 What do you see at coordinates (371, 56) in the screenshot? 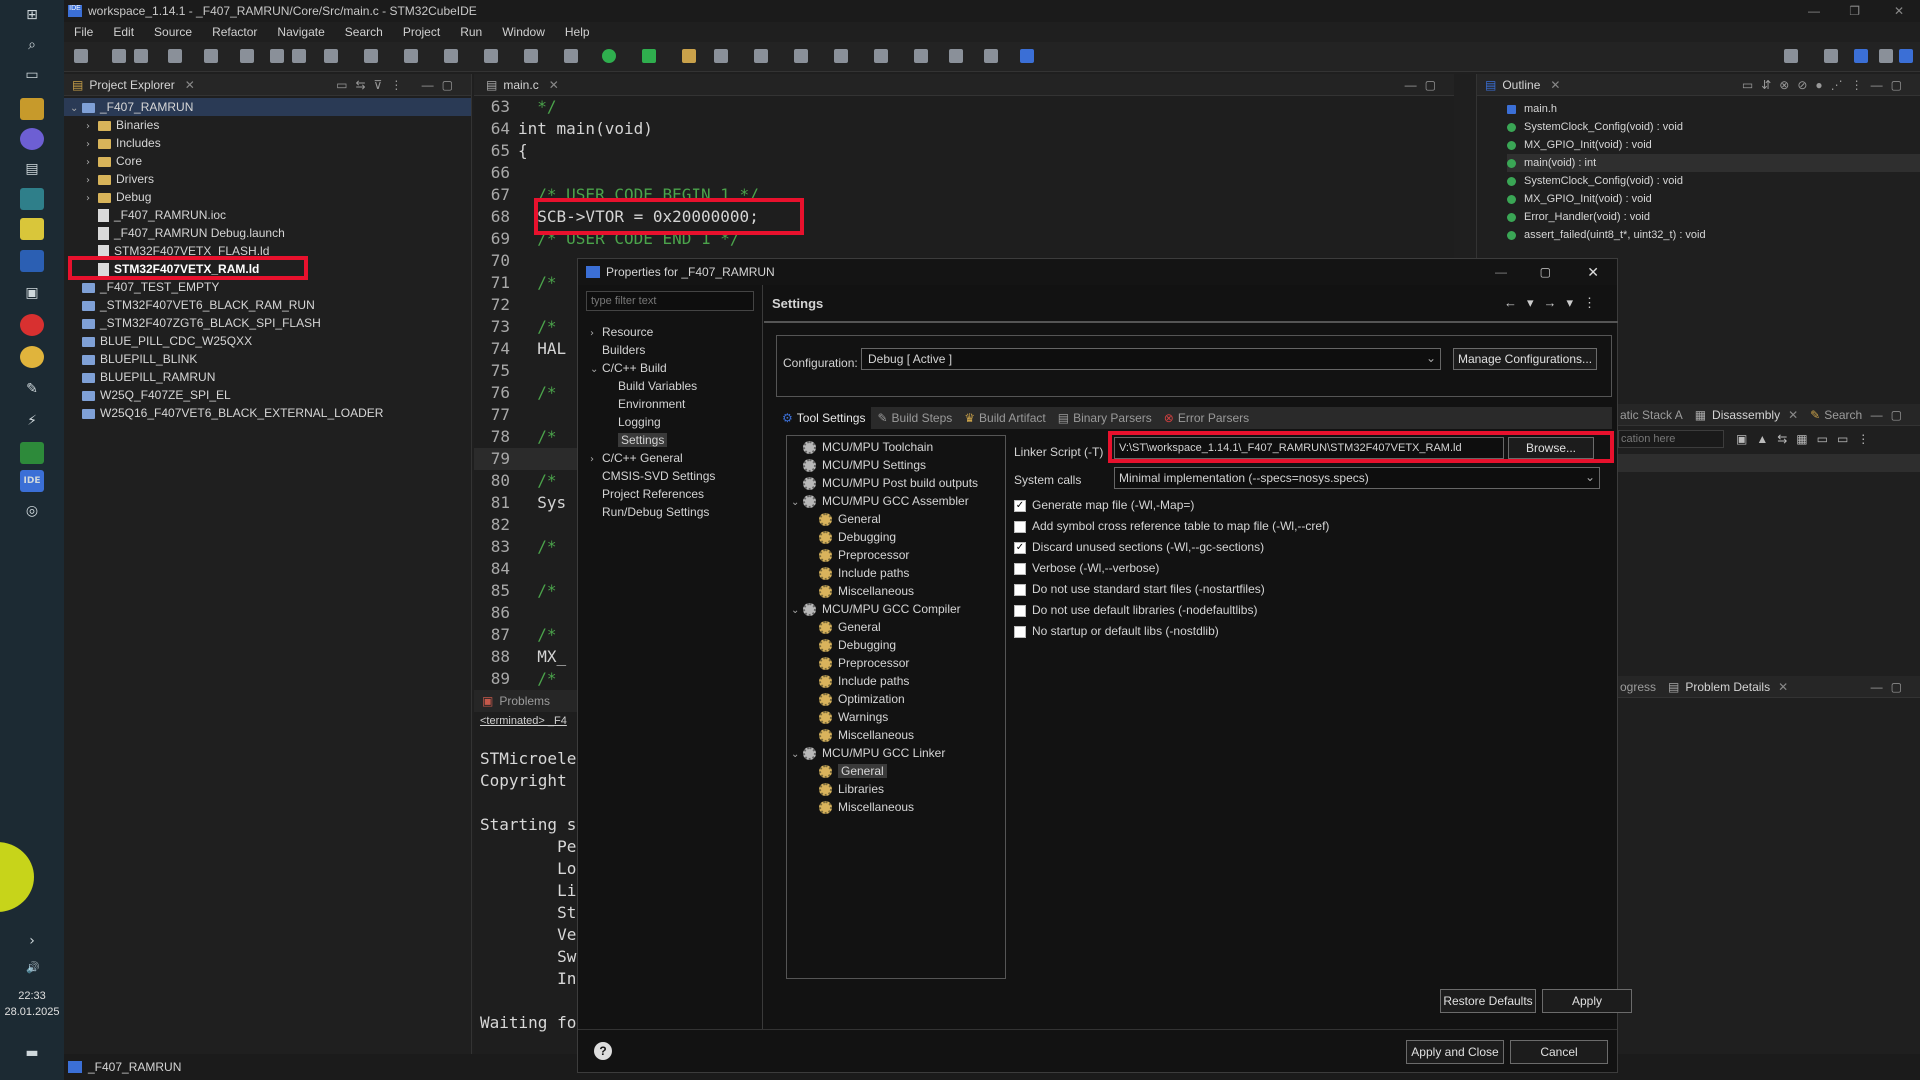
I see `open-type-icon` at bounding box center [371, 56].